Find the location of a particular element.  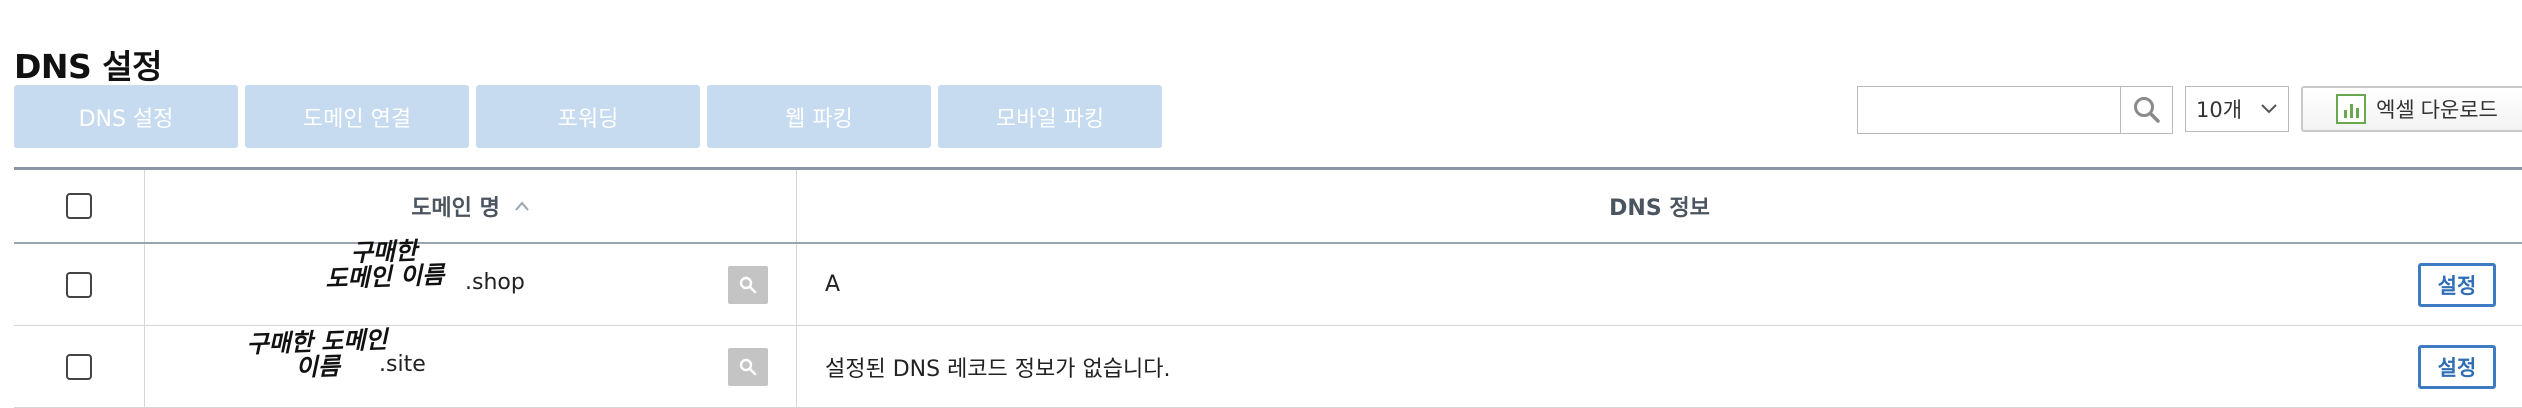

header-dns-cell: DNS 정보 is located at coordinates (1659, 206).